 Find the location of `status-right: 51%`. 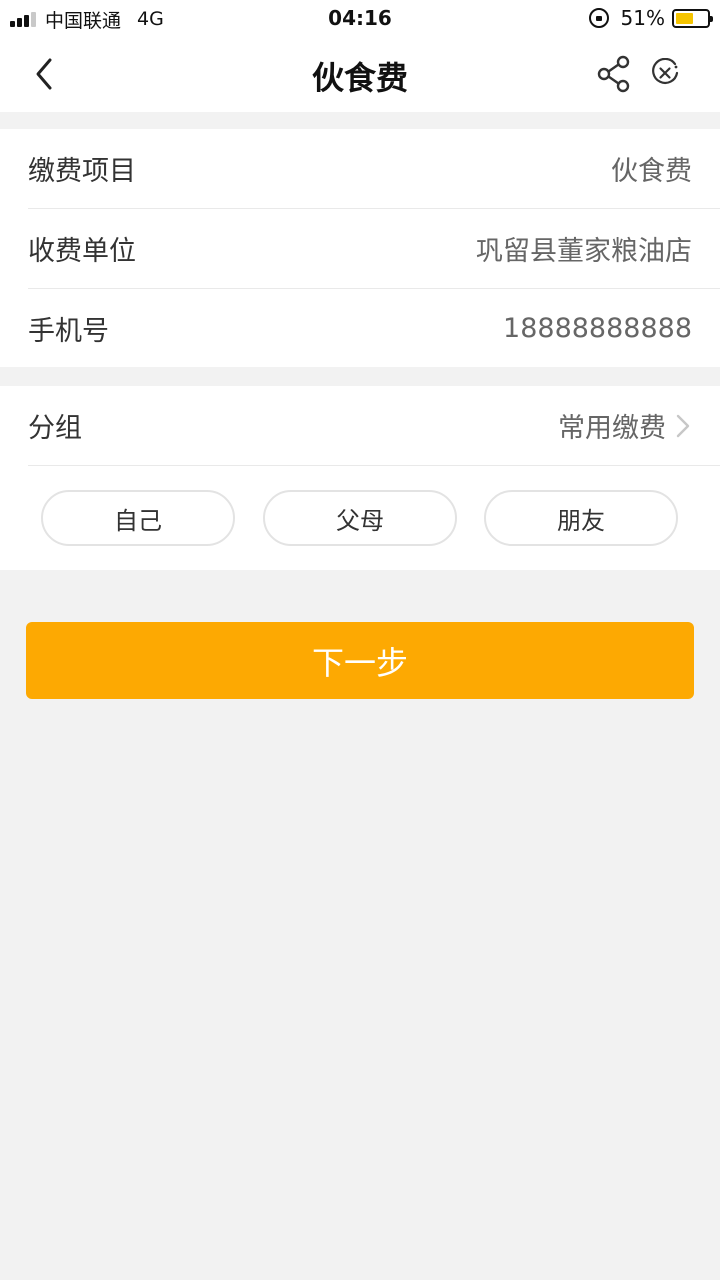

status-right: 51% is located at coordinates (650, 18).